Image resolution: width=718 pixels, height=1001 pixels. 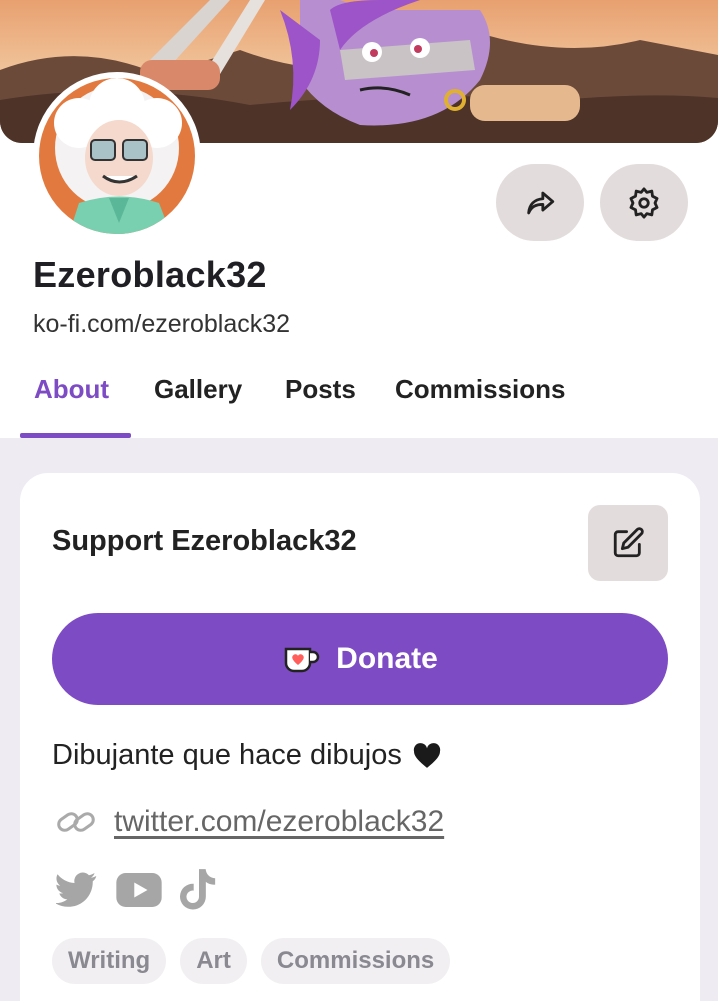 What do you see at coordinates (77, 890) in the screenshot?
I see `twitter-icon` at bounding box center [77, 890].